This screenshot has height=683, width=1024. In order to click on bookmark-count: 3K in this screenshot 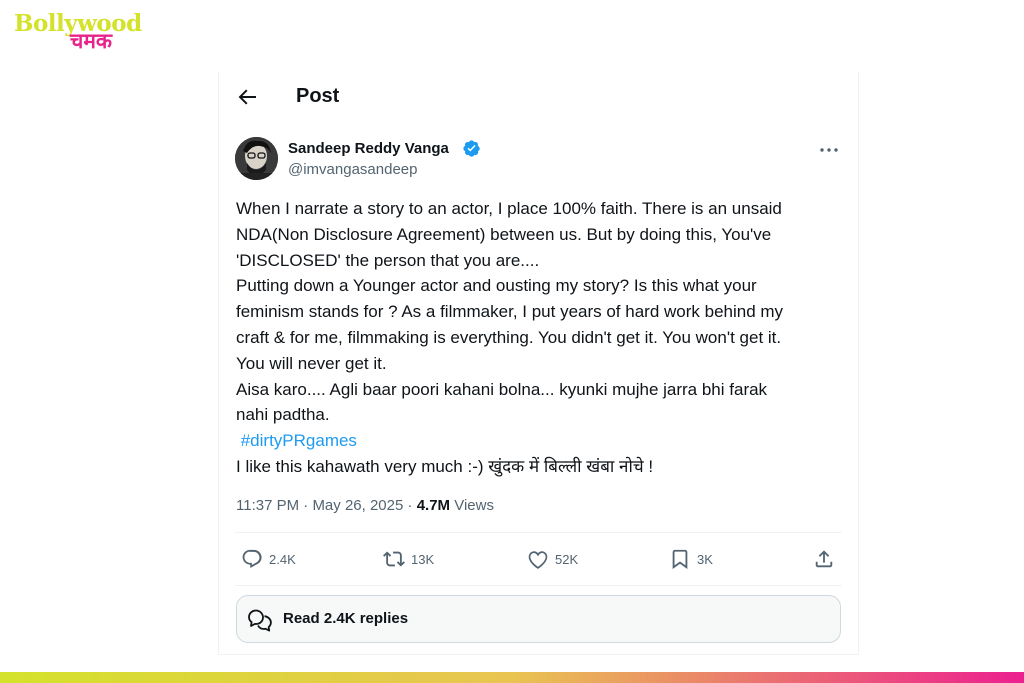, I will do `click(705, 559)`.